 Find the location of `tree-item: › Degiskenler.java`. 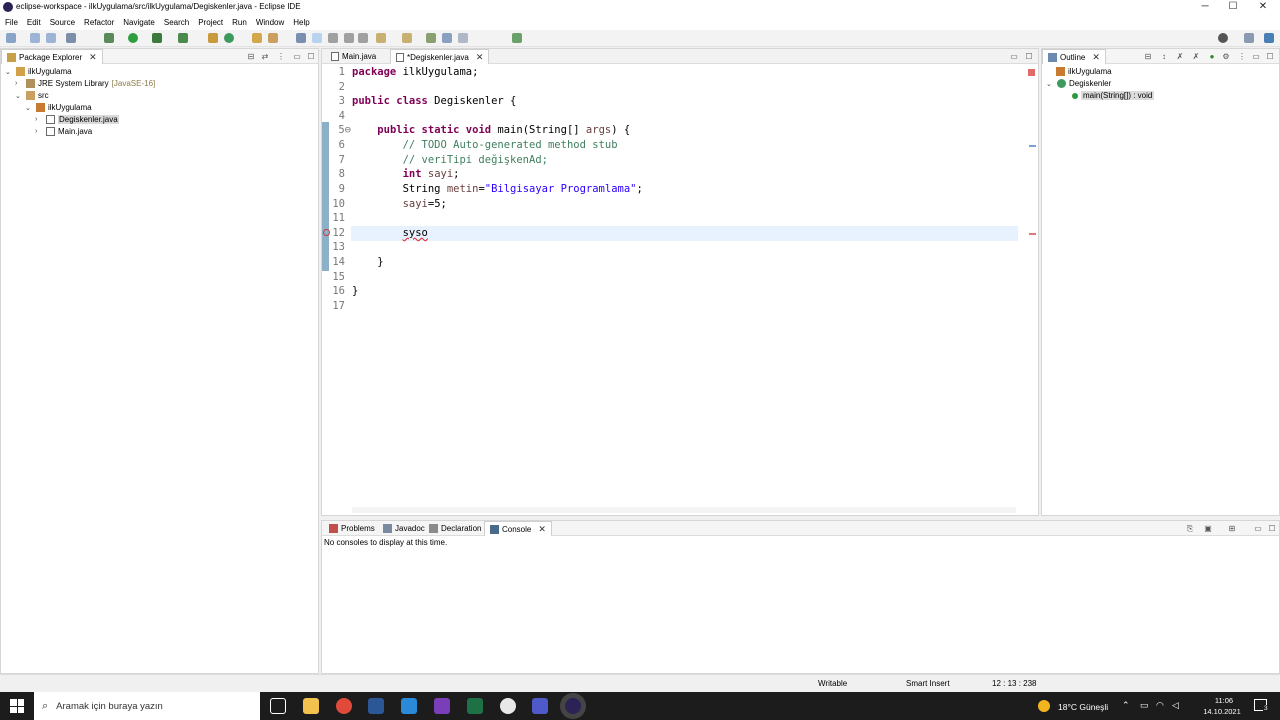

tree-item: › Degiskenler.java is located at coordinates (77, 119).